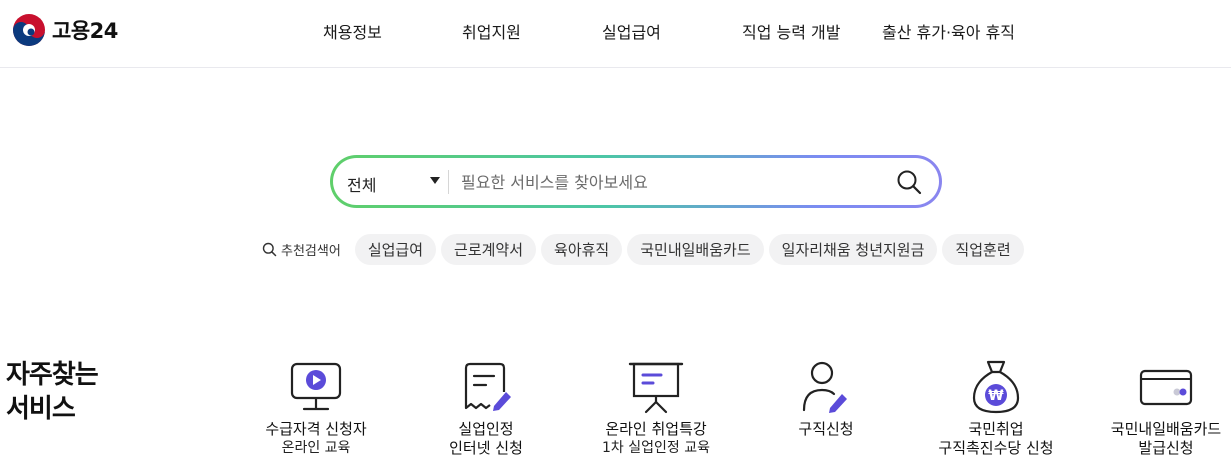 The image size is (1231, 472). I want to click on nav-item-unemployment-benefits: 실업급여, so click(631, 31).